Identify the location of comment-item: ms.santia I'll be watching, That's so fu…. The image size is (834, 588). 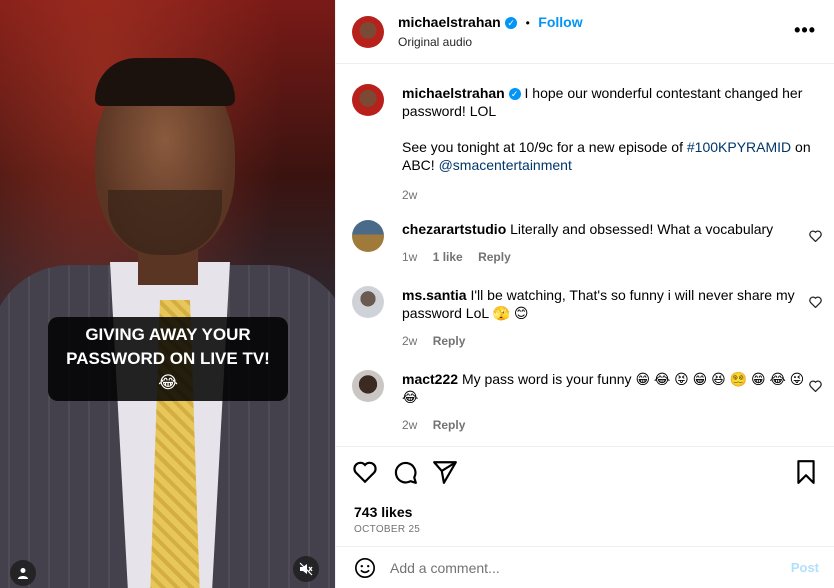
(582, 318).